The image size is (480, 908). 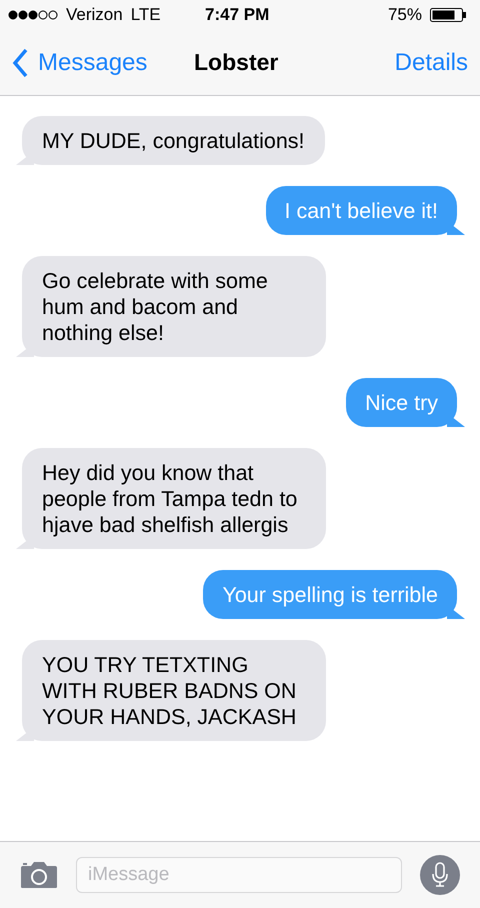 I want to click on battery-icon, so click(x=448, y=15).